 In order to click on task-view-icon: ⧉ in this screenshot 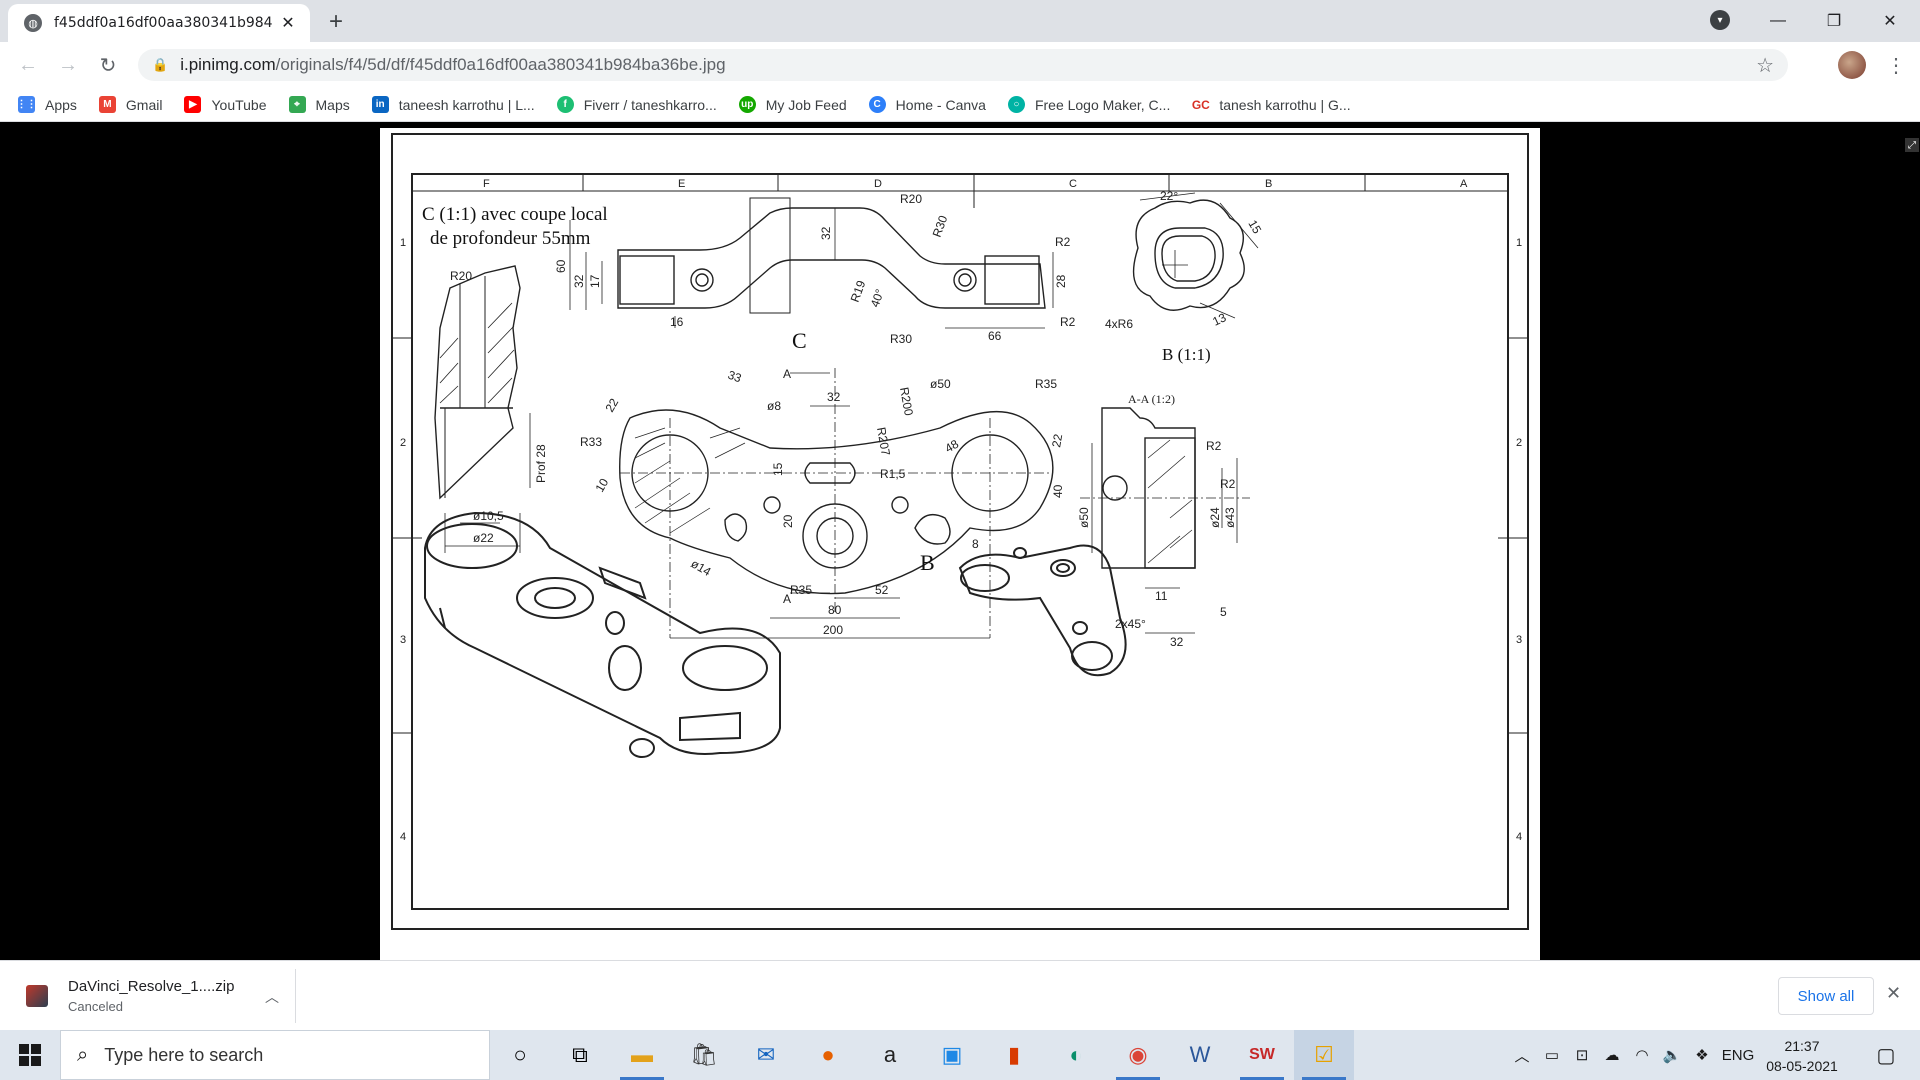, I will do `click(580, 1055)`.